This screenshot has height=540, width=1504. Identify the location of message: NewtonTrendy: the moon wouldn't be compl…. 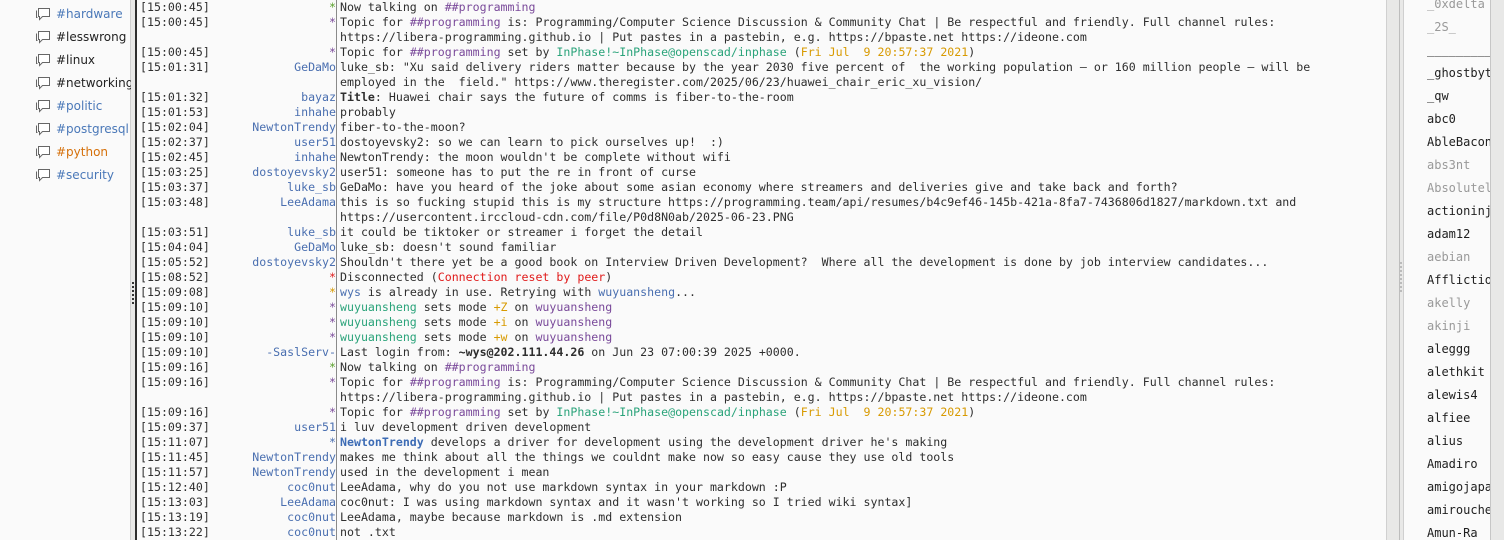
(535, 157).